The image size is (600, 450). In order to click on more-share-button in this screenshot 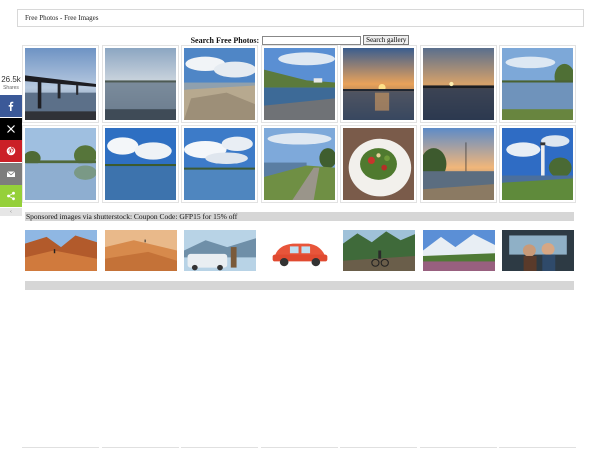, I will do `click(11, 196)`.